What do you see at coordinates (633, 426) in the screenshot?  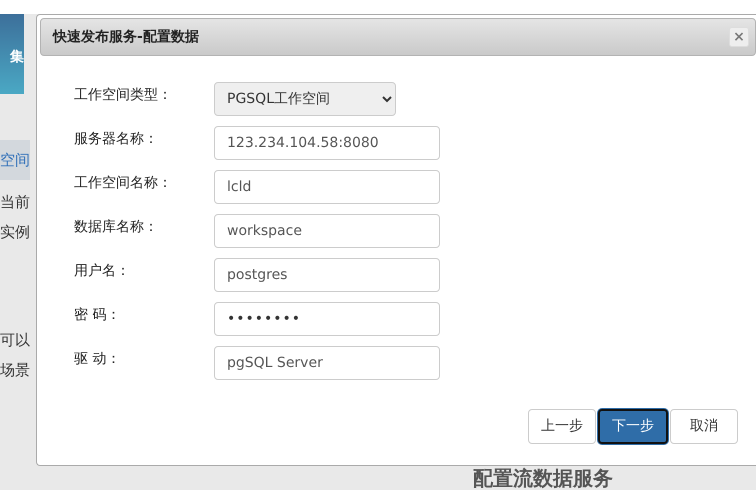 I see `dialog-button: 下一步` at bounding box center [633, 426].